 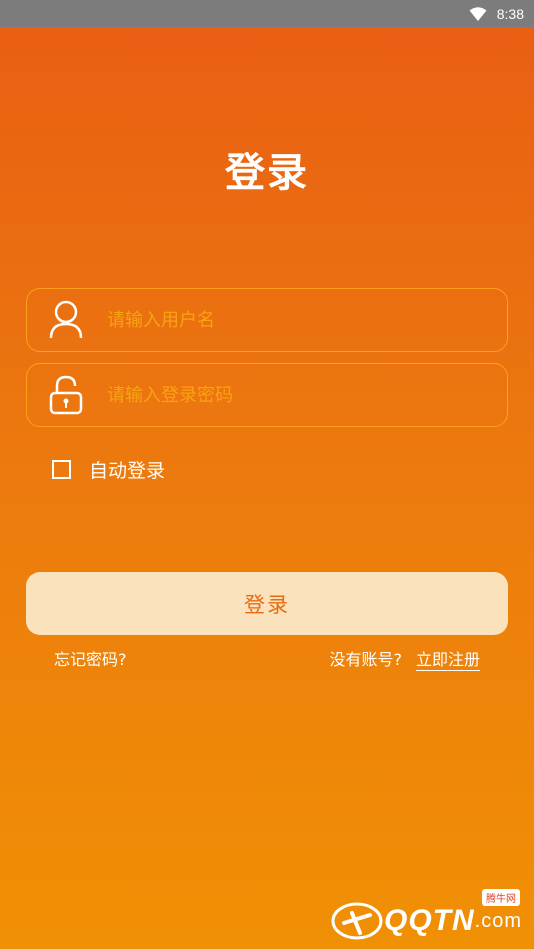 I want to click on password-field, so click(x=267, y=395).